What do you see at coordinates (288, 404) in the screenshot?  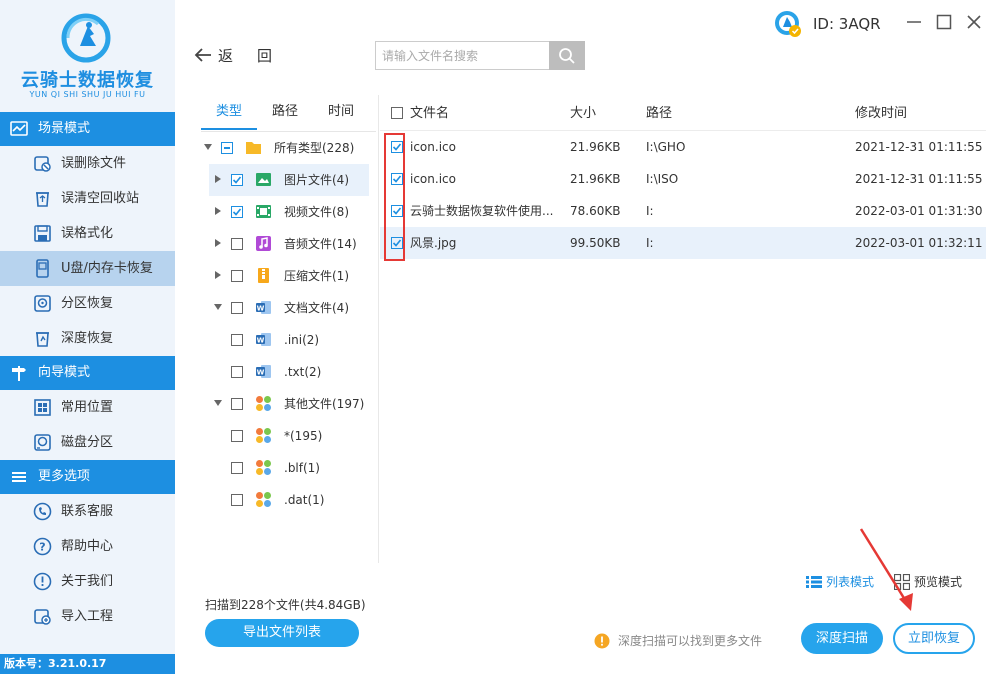 I see `tree-row-other: 其他文件(197)` at bounding box center [288, 404].